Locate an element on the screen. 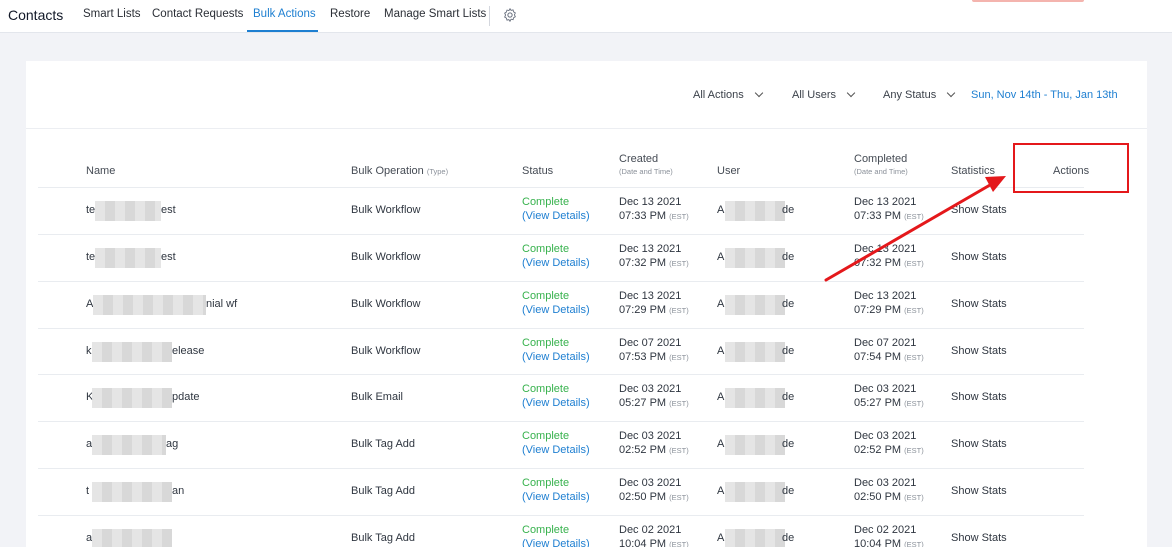 The width and height of the screenshot is (1172, 547). completed-time: 10:04 PM (EST) is located at coordinates (889, 542).